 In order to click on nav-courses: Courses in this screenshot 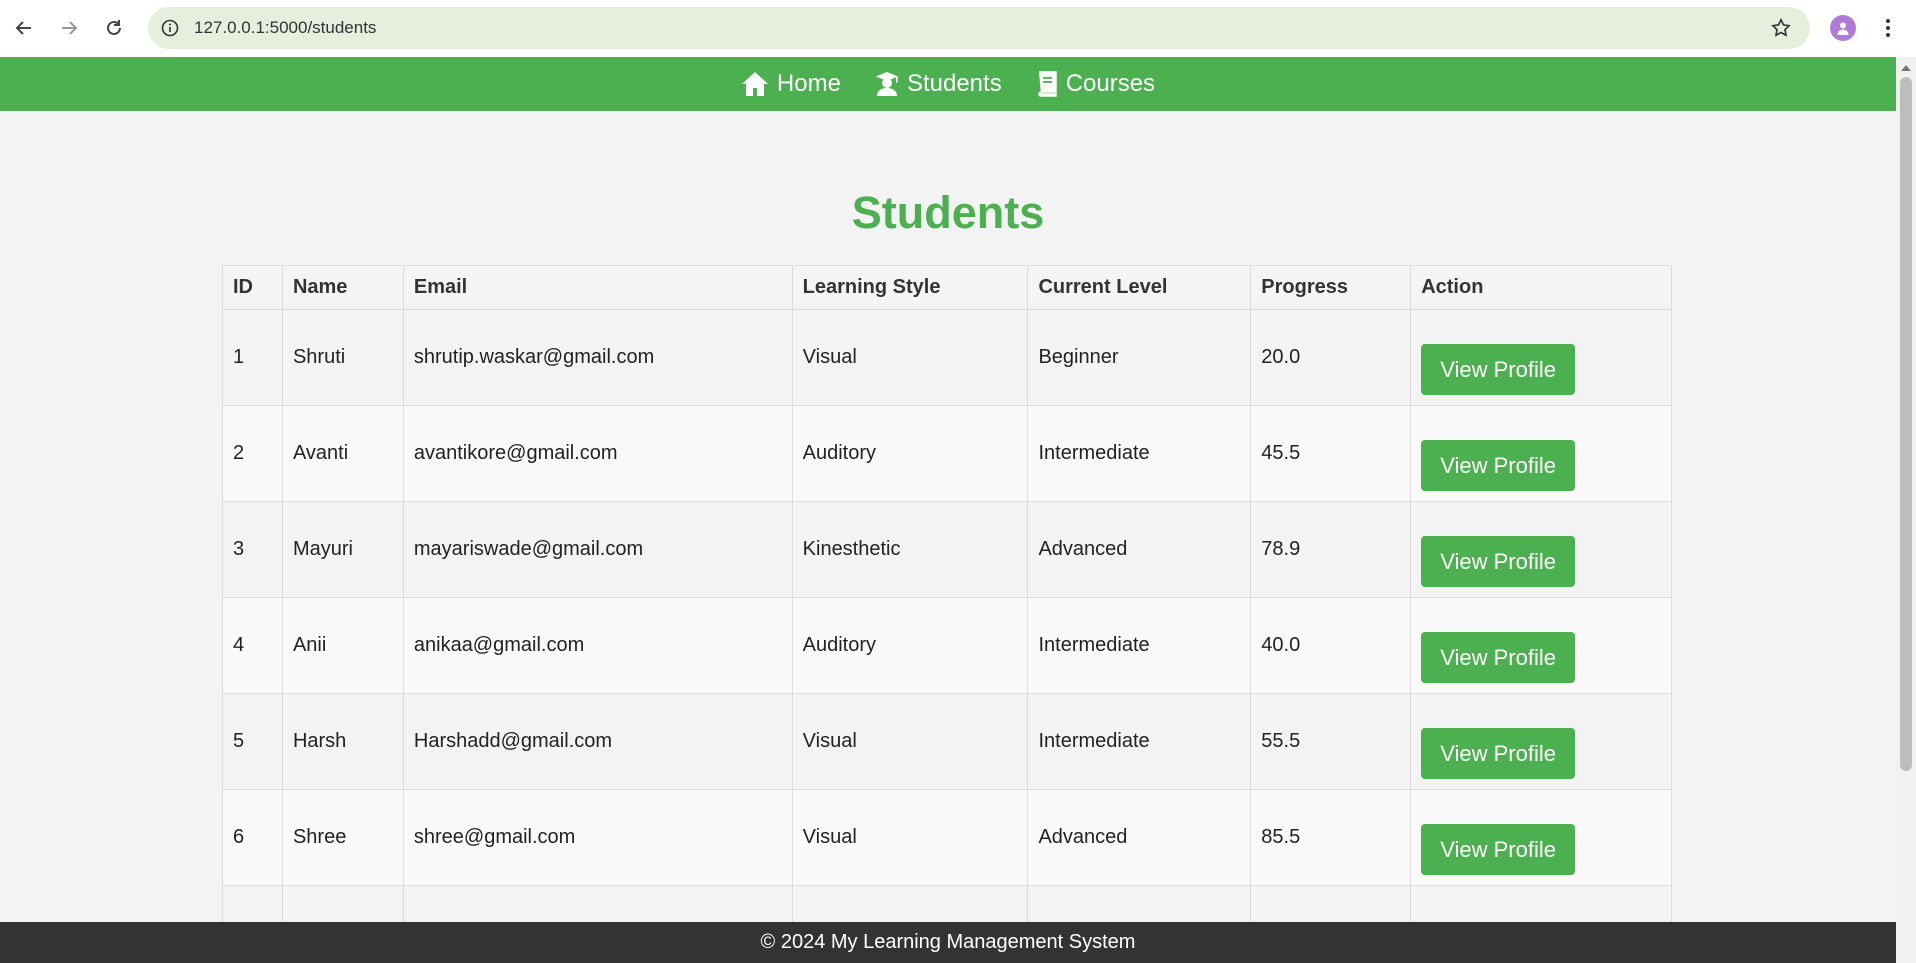, I will do `click(1095, 84)`.